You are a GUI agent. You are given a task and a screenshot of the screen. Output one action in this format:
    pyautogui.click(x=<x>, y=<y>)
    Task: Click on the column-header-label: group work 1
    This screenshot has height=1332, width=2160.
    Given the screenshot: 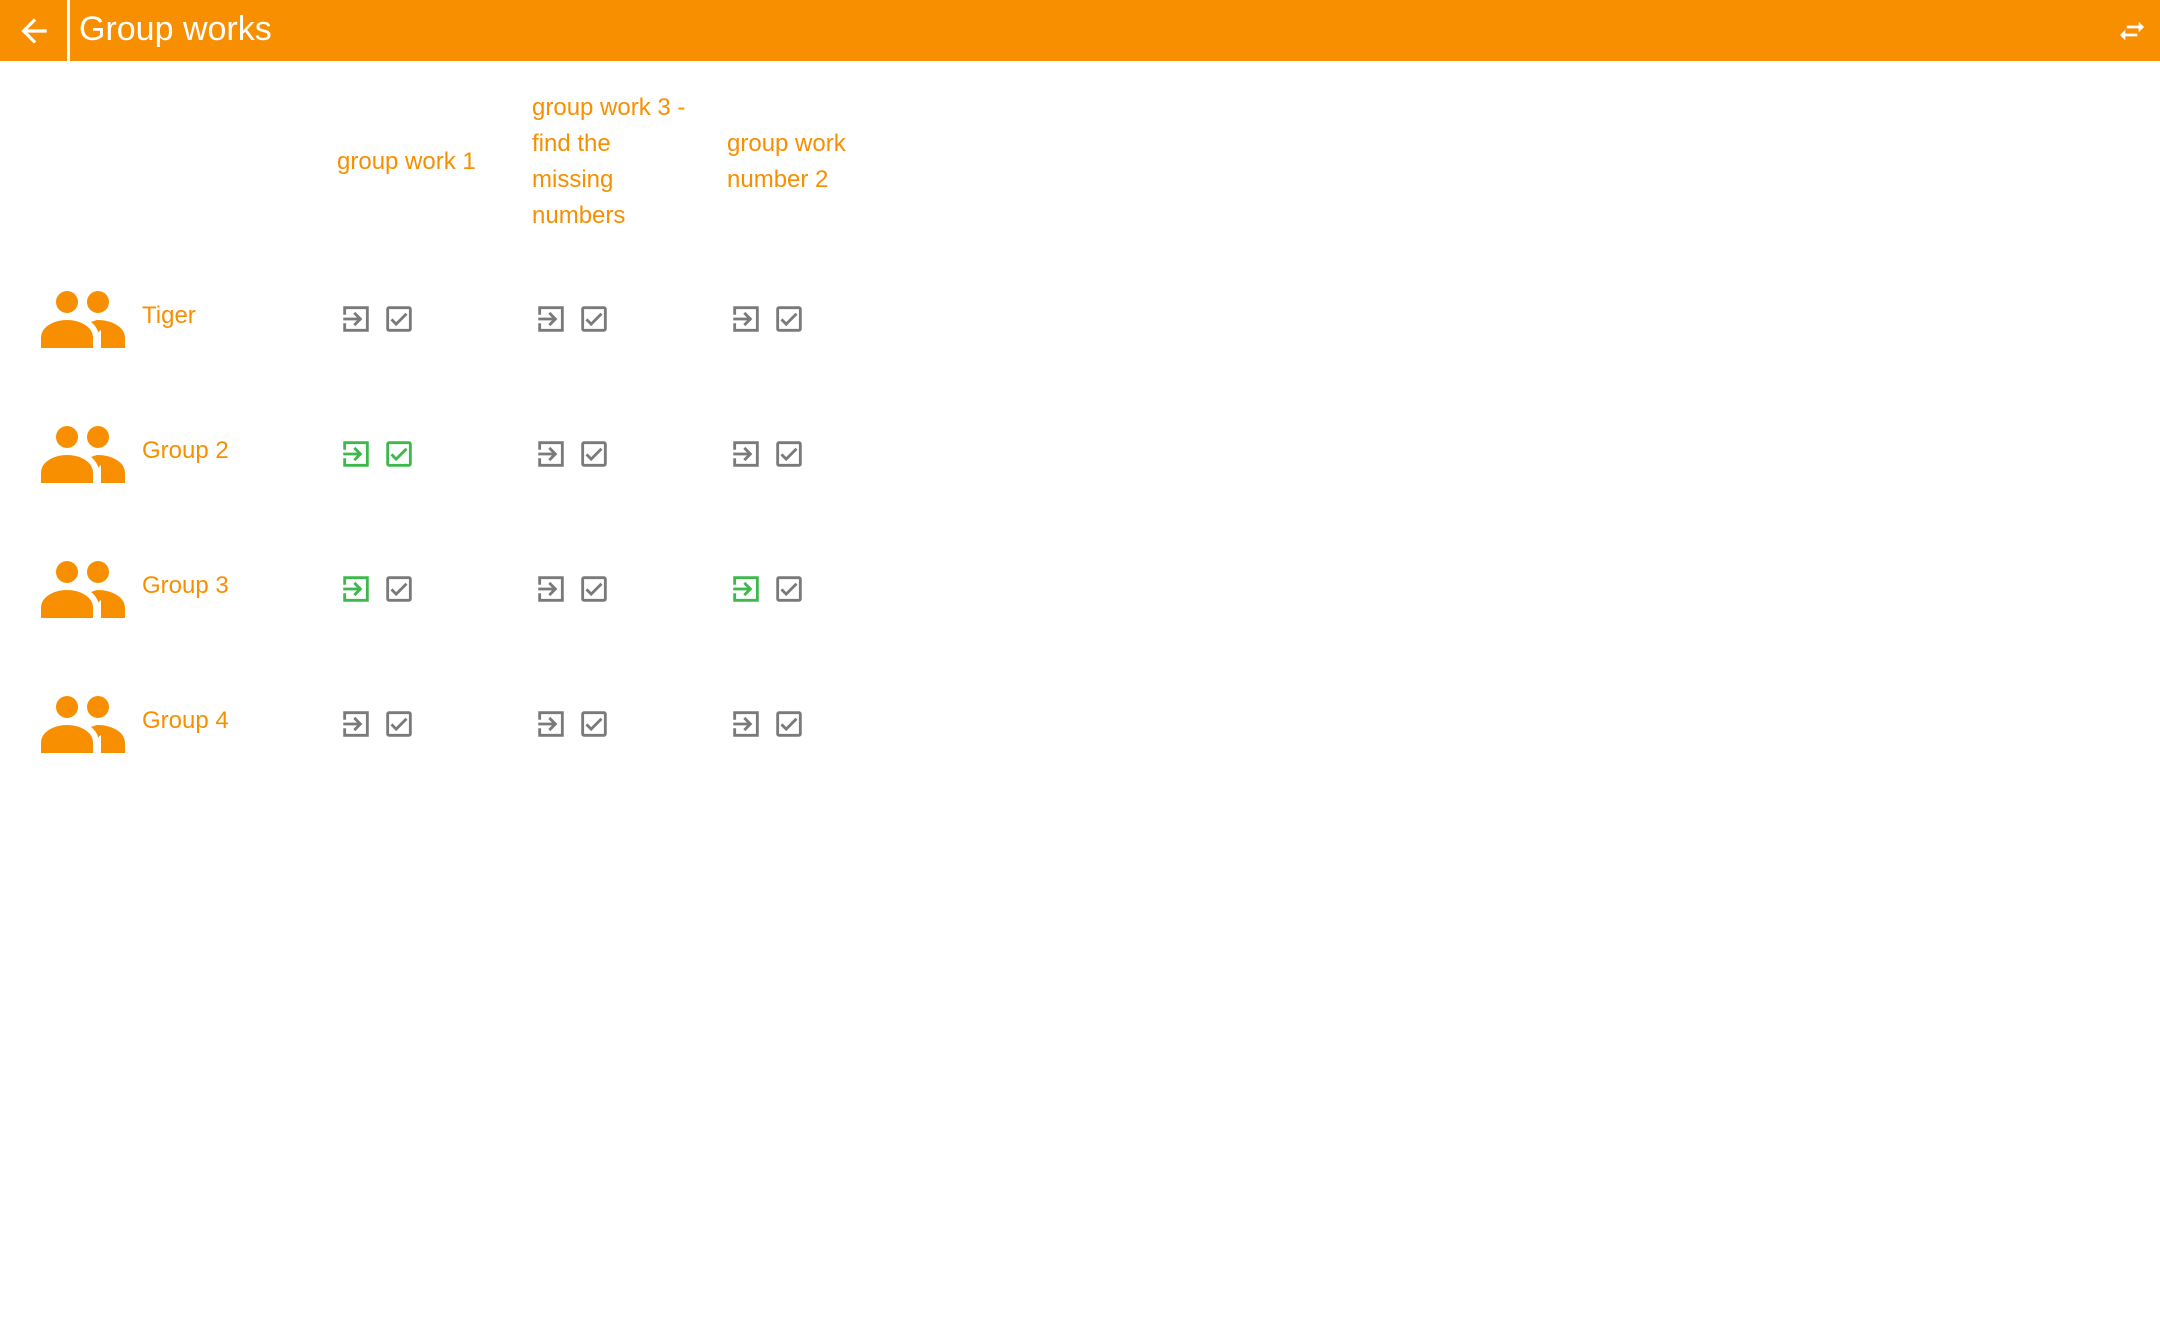 What is the action you would take?
    pyautogui.click(x=406, y=161)
    